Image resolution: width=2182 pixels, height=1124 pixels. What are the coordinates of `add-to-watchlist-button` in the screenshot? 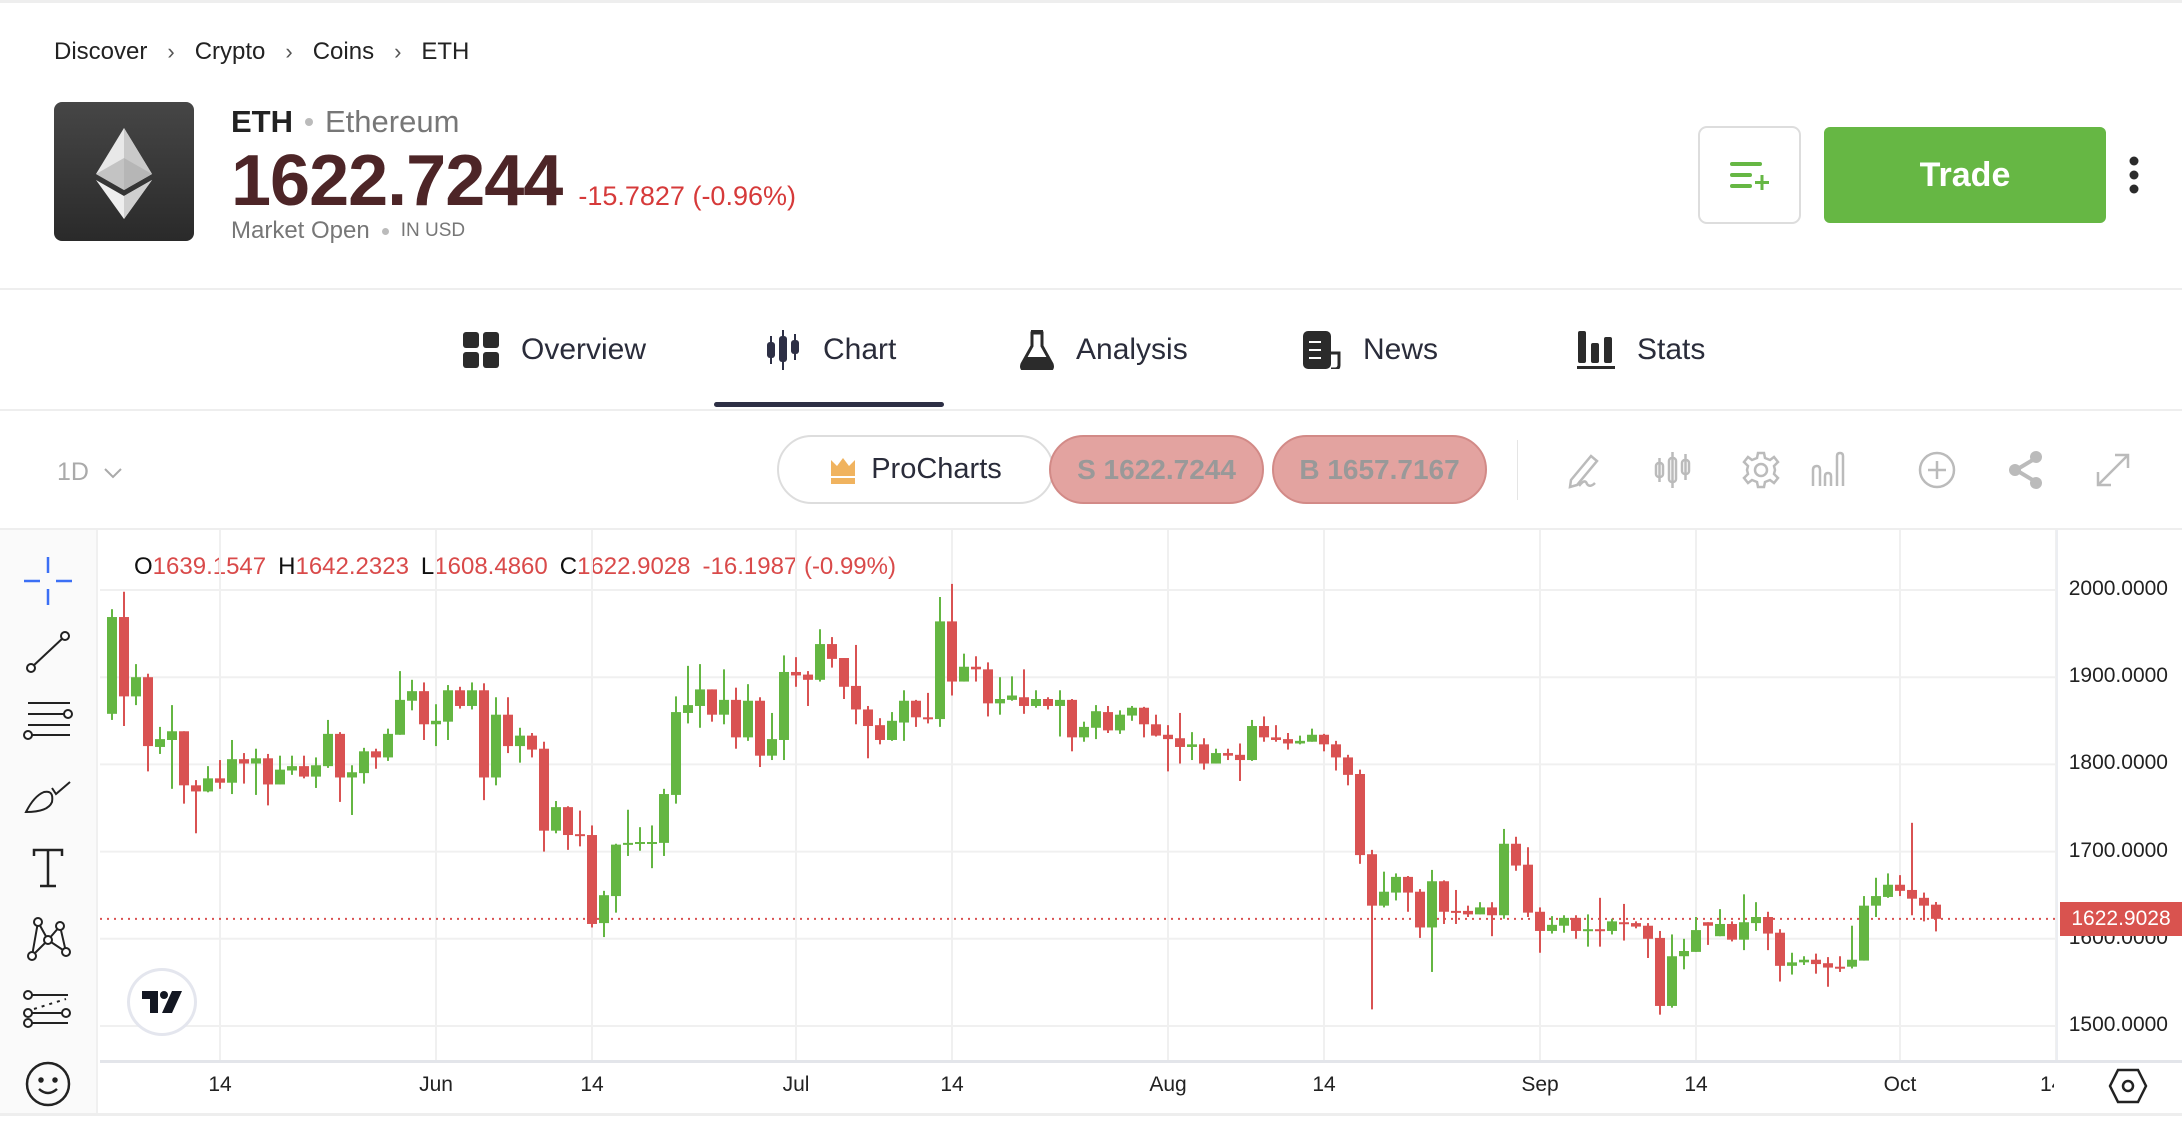 It's located at (1749, 175).